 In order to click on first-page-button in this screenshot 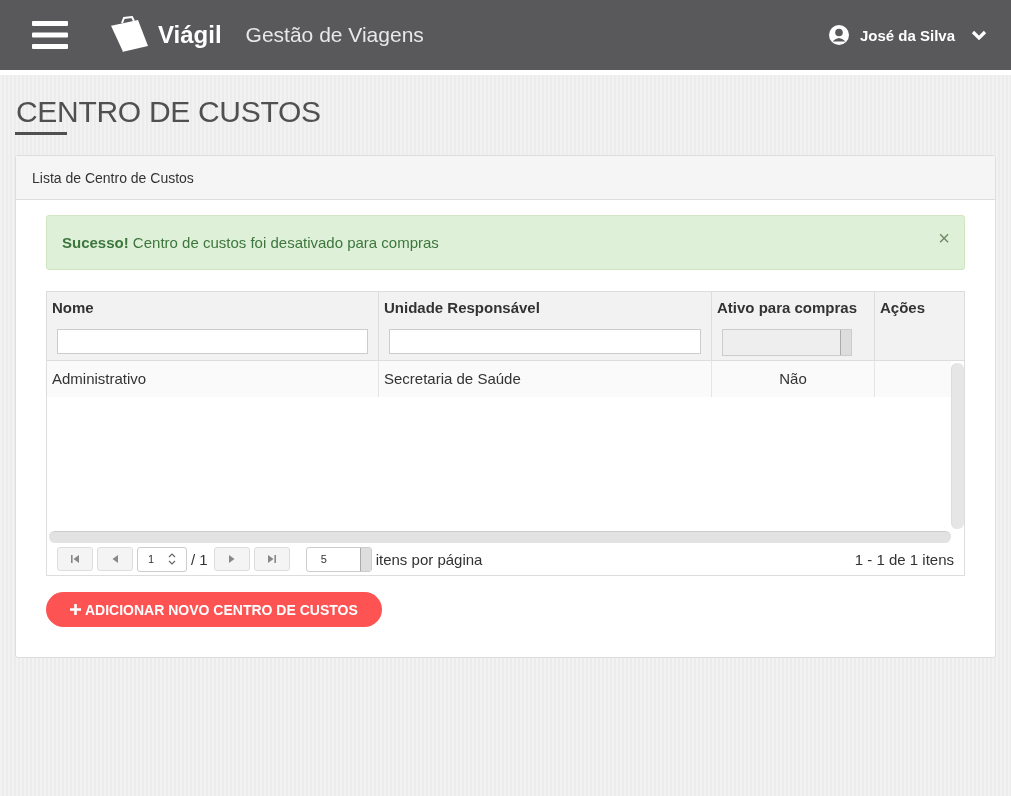, I will do `click(75, 559)`.